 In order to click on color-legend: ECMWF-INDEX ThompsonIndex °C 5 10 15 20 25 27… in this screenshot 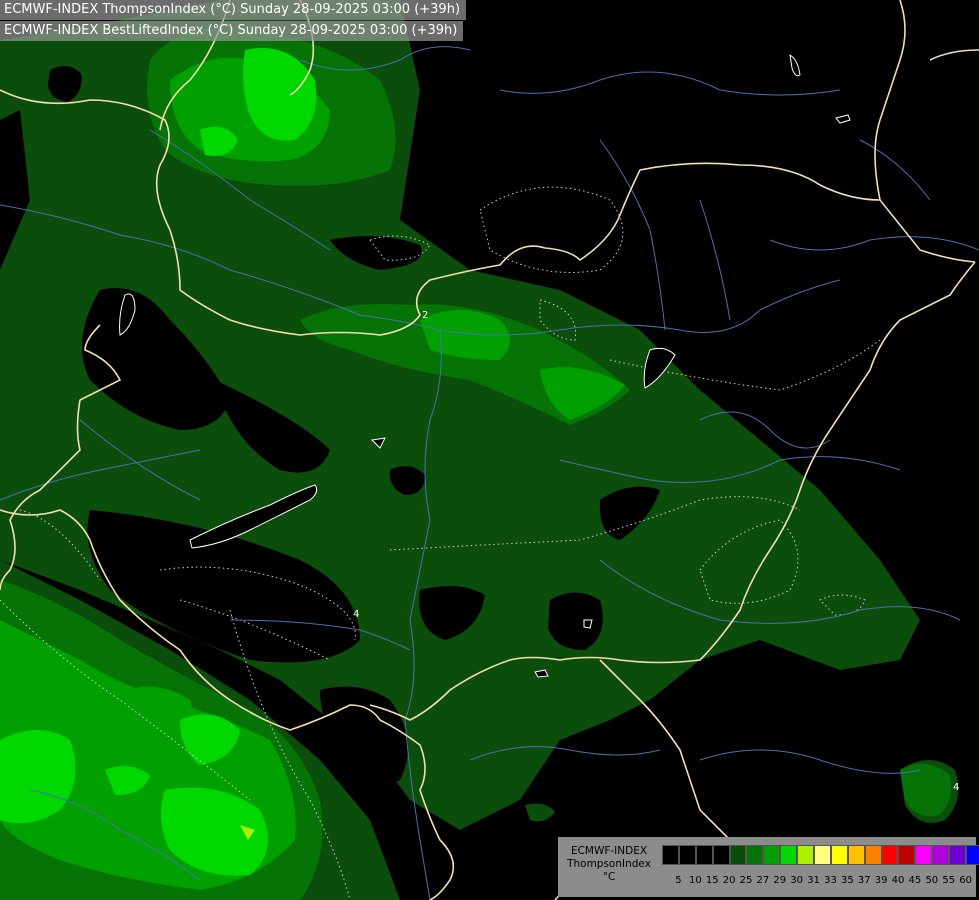, I will do `click(768, 867)`.